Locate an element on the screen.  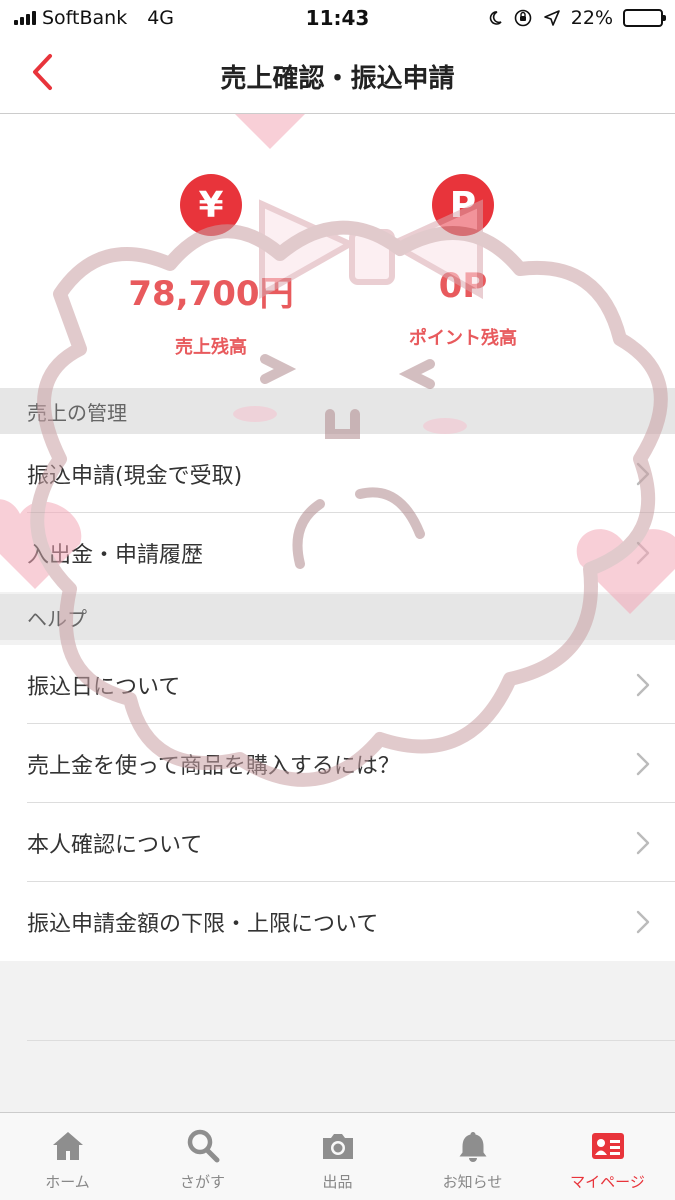
location-arrow-icon is located at coordinates (551, 18).